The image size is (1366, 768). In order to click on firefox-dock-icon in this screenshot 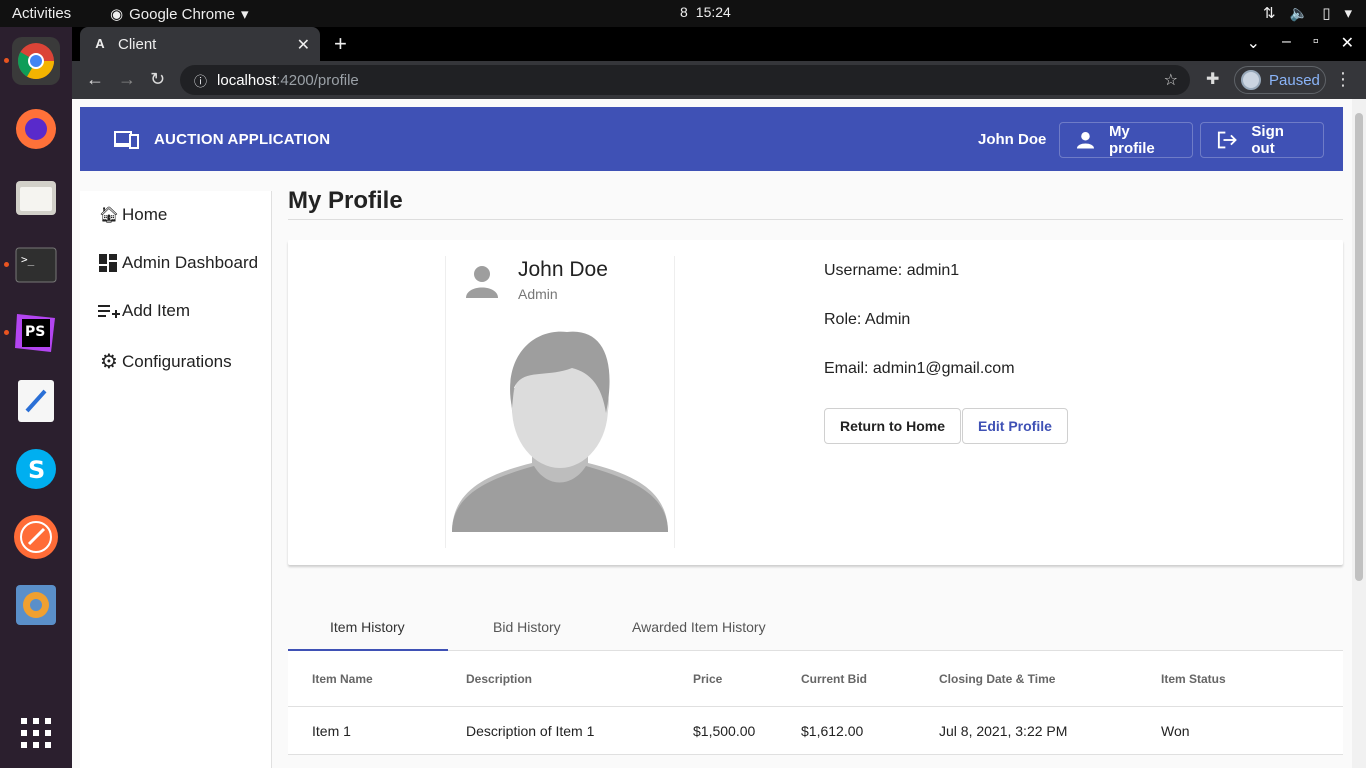, I will do `click(36, 129)`.